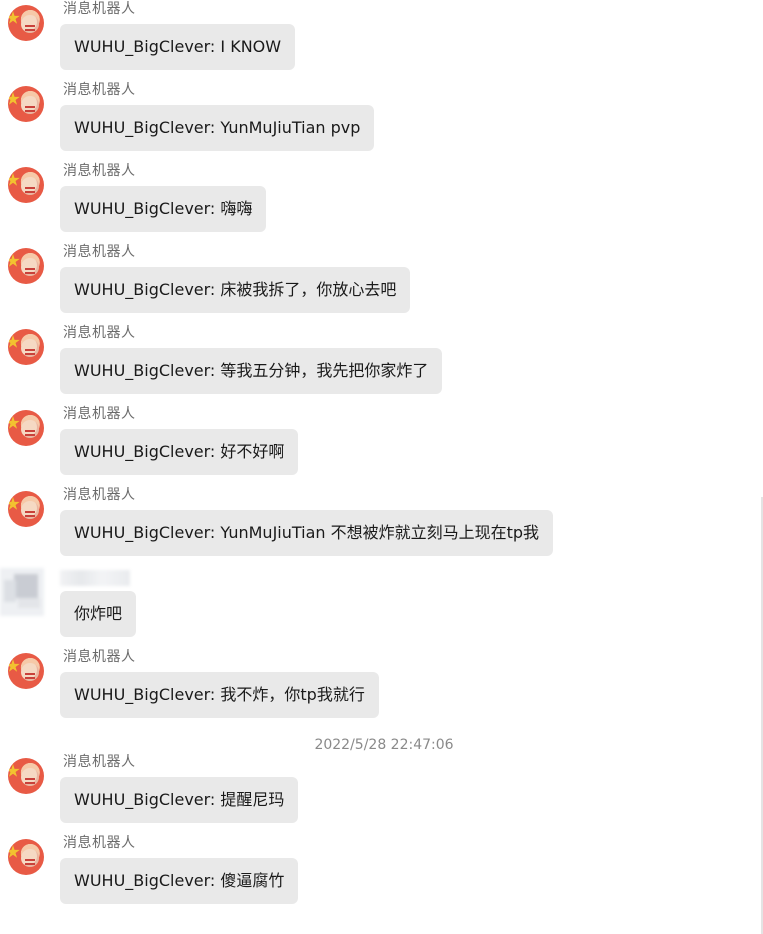  Describe the element at coordinates (95, 578) in the screenshot. I see `sender-name` at that location.